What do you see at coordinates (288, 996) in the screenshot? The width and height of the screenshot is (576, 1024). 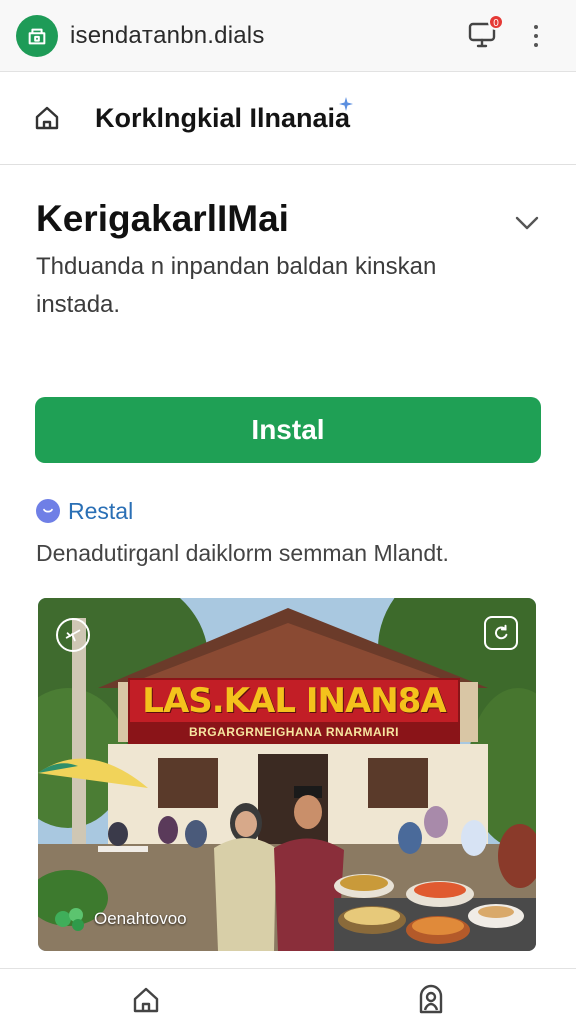 I see `bottom-navigation` at bounding box center [288, 996].